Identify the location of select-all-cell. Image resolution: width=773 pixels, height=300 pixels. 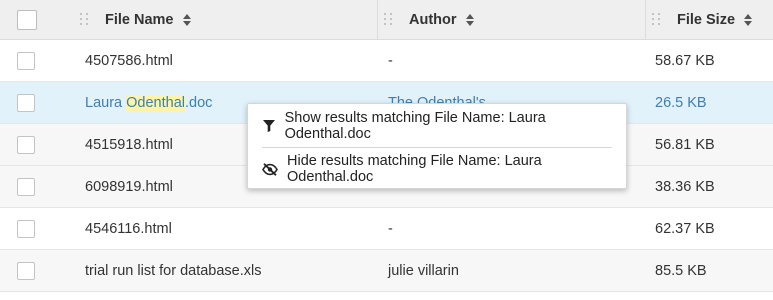
(28, 19).